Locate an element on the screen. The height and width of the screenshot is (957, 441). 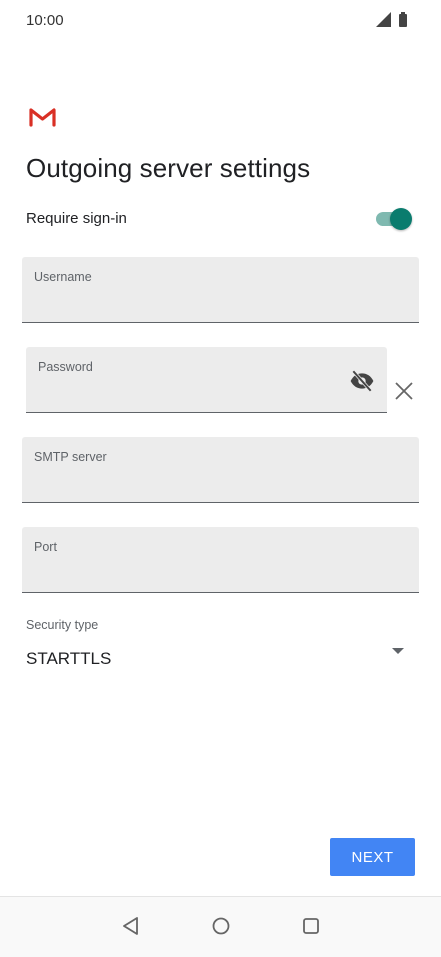
smtp-server-field: SMTP server is located at coordinates (220, 470).